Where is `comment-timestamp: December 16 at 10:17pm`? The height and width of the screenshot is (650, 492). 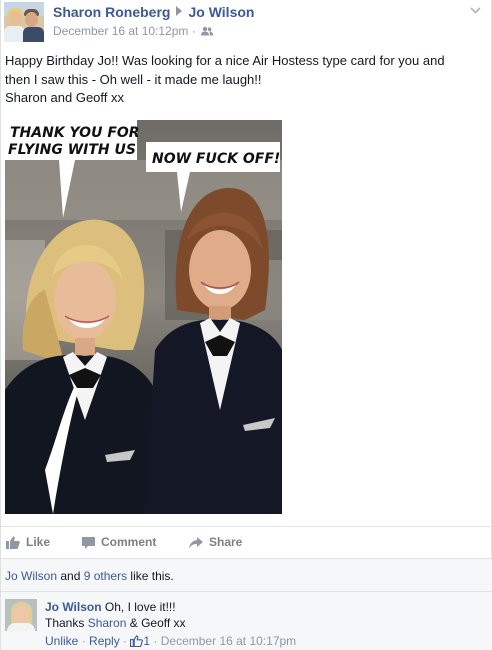 comment-timestamp: December 16 at 10:17pm is located at coordinates (228, 641).